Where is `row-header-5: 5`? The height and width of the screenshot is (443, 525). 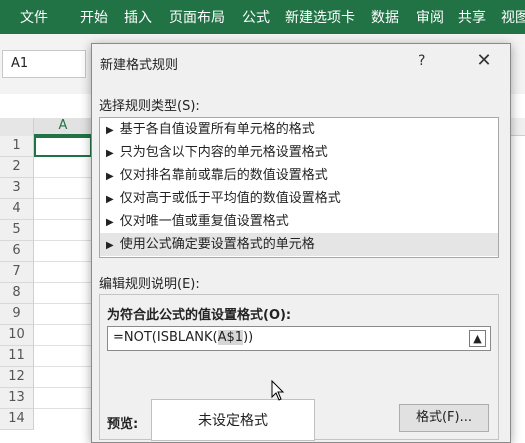 row-header-5: 5 is located at coordinates (17, 230).